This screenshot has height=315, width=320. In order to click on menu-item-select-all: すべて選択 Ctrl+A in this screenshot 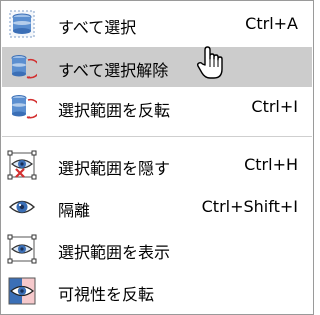, I will do `click(157, 24)`.